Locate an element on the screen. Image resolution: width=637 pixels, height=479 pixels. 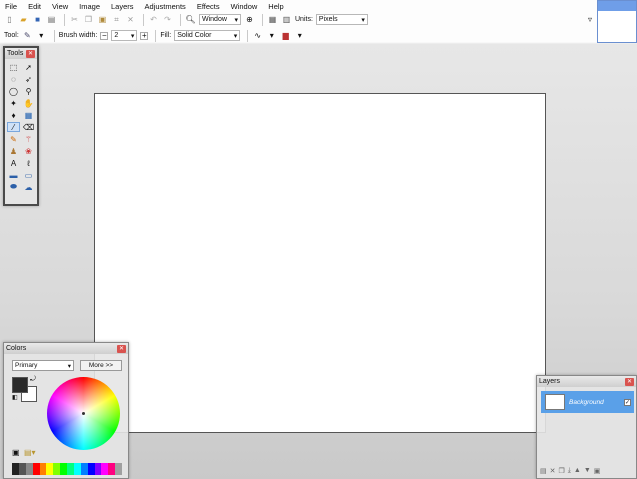
new-icon: ▯ is located at coordinates (9, 19).